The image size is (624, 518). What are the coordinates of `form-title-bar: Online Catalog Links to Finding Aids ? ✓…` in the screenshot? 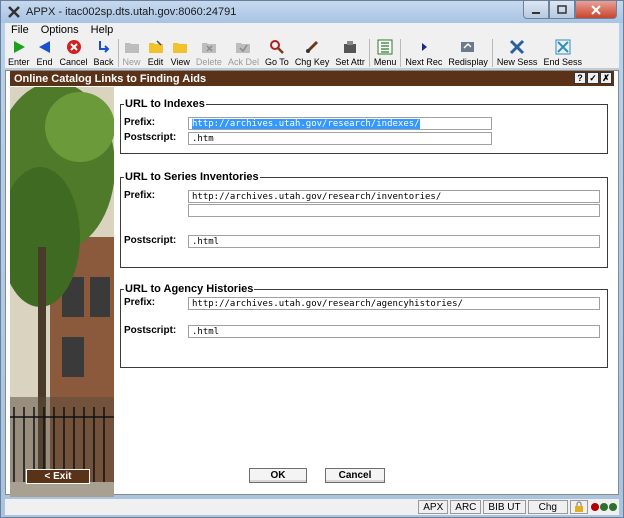 It's located at (312, 78).